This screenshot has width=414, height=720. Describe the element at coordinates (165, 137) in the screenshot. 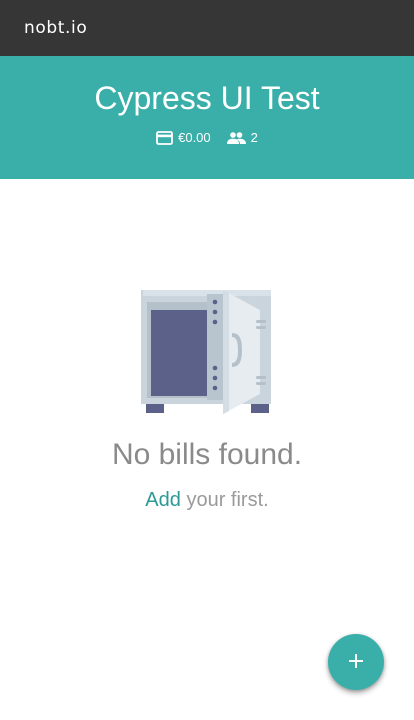

I see `credit-card-icon` at that location.